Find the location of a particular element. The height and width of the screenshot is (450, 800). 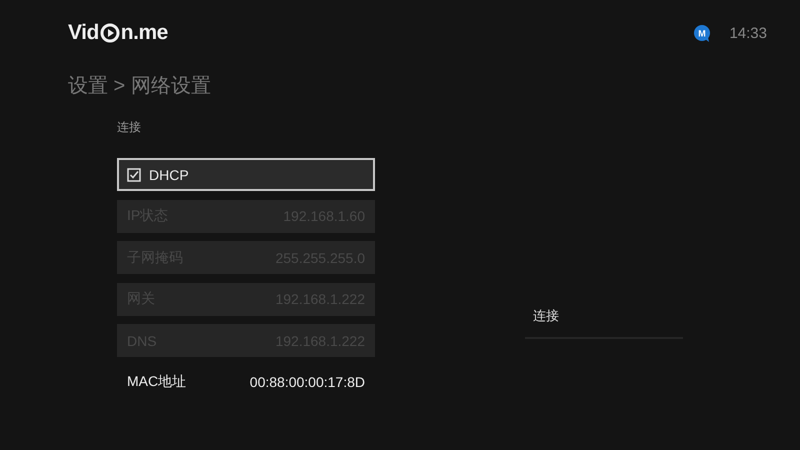

dhcp-option: DHCP is located at coordinates (246, 174).